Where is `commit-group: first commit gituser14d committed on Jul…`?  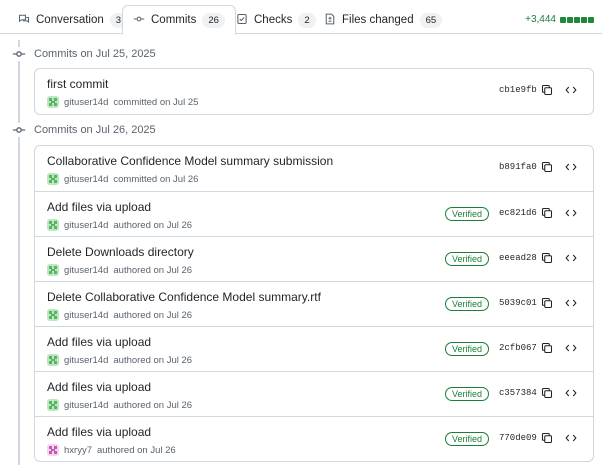
commit-group: first commit gituser14d committed on Jul… is located at coordinates (314, 91).